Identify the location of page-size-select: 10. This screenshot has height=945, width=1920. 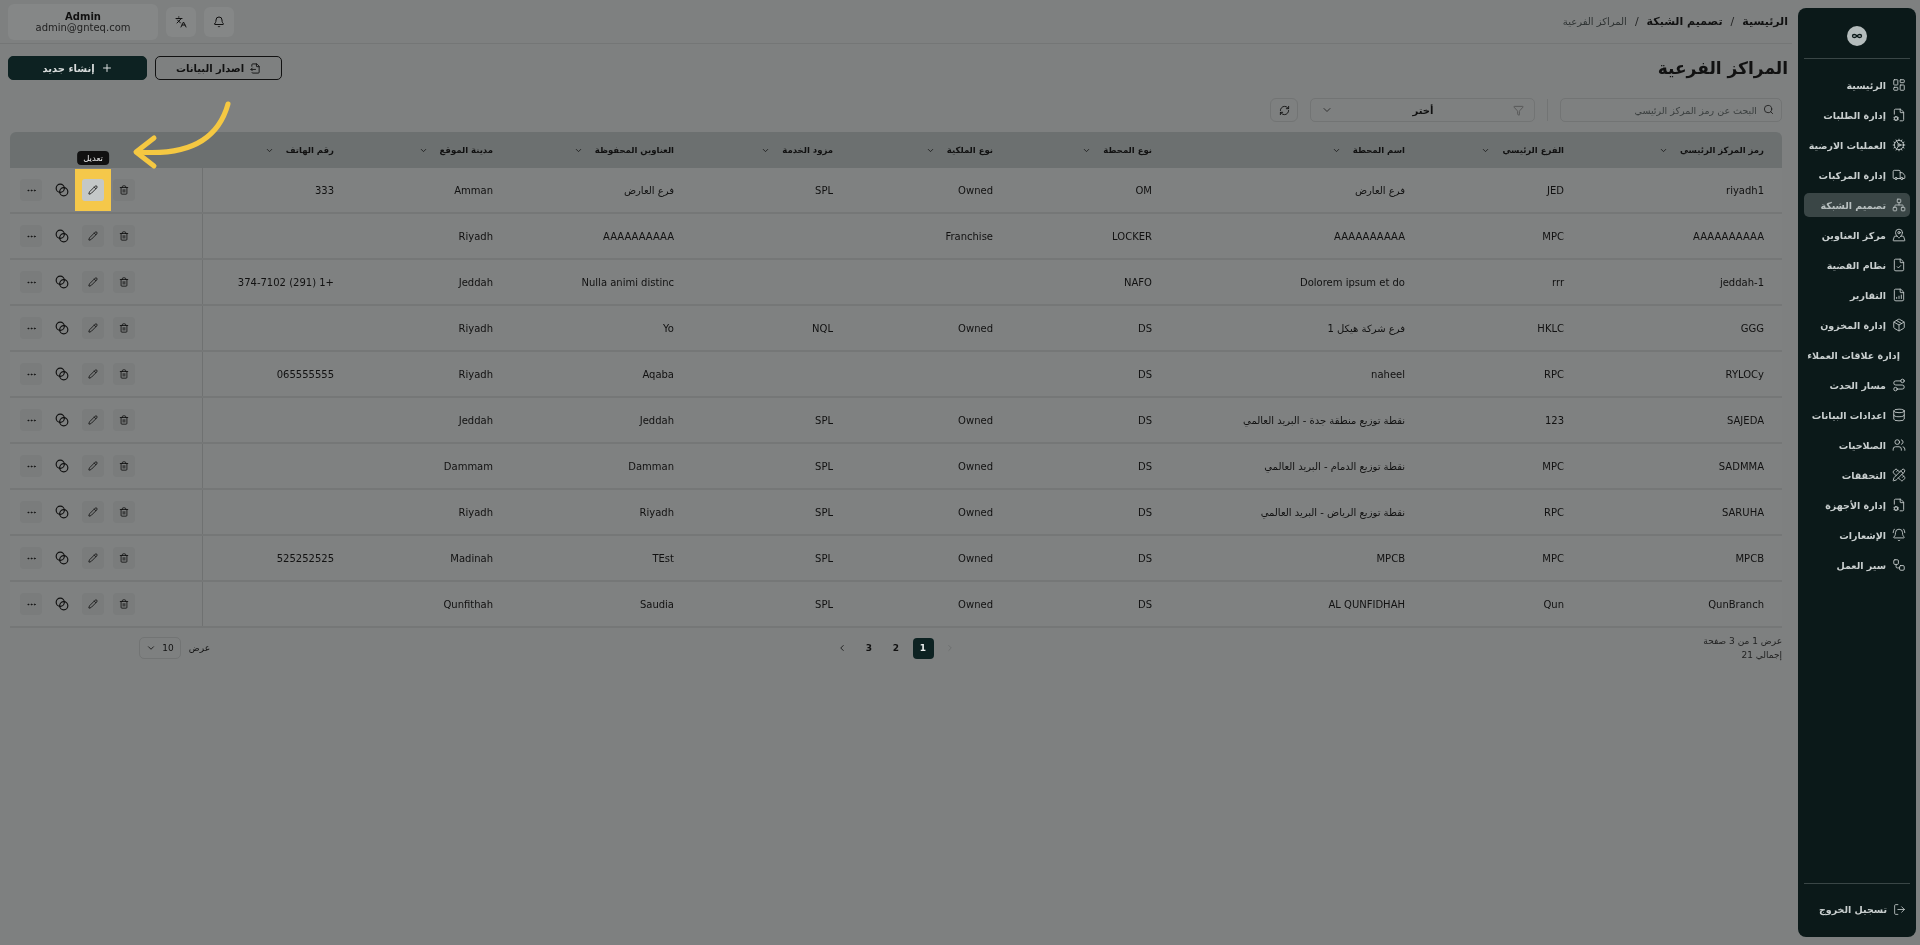
(159, 648).